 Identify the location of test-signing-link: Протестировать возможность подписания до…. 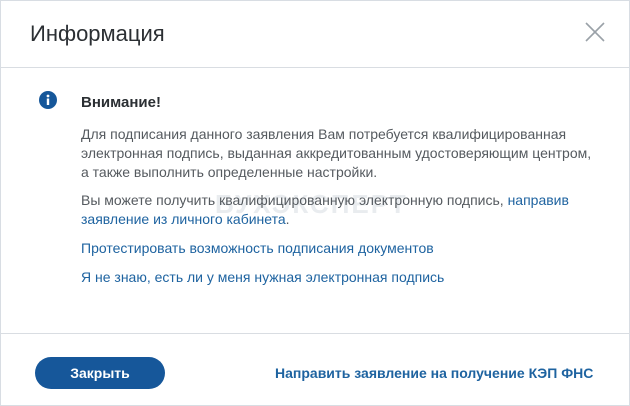
(257, 248).